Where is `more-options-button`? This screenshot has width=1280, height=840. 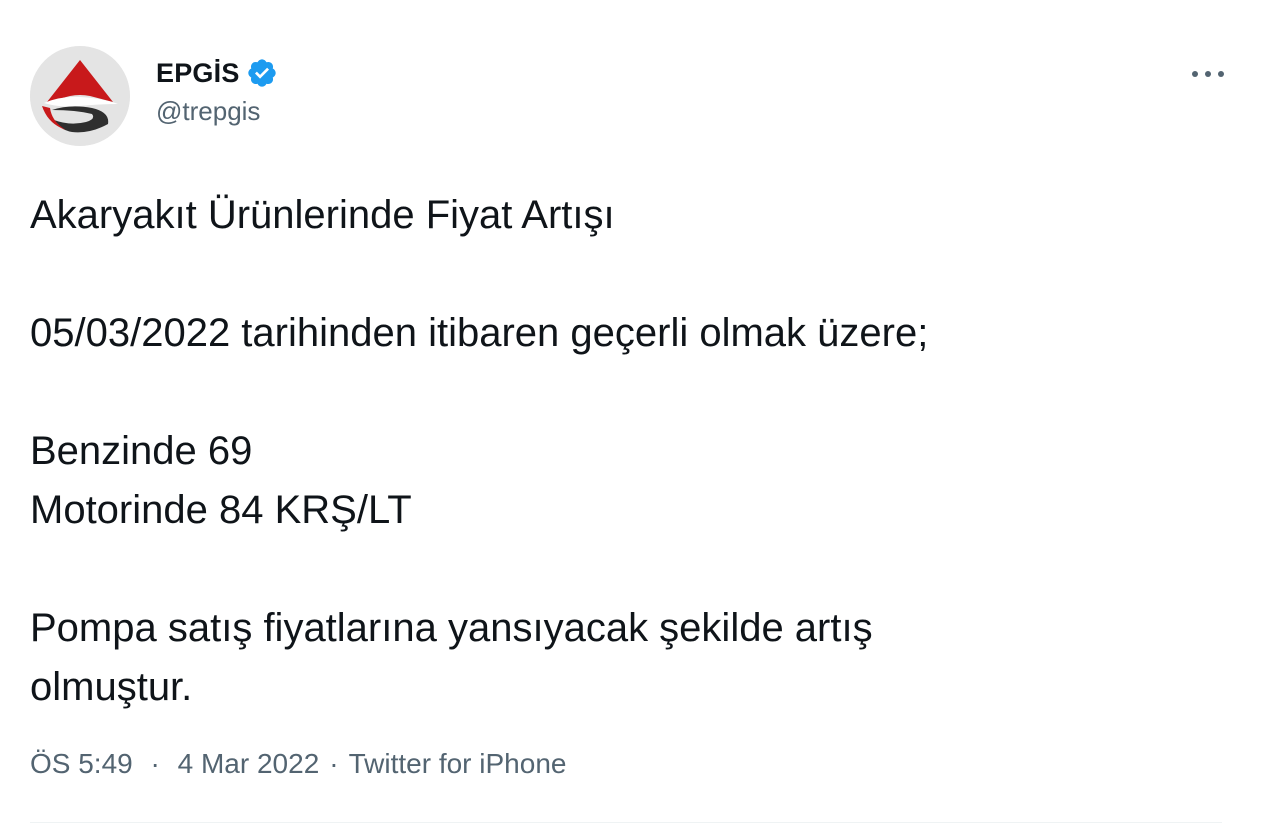
more-options-button is located at coordinates (1208, 74).